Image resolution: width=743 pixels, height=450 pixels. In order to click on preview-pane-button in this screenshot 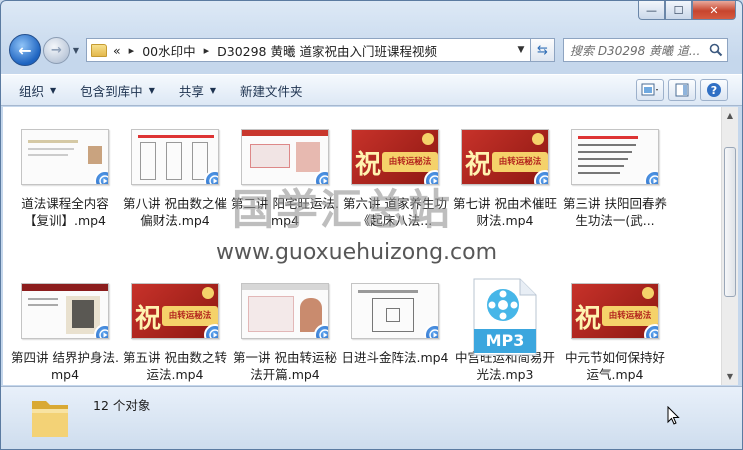, I will do `click(682, 90)`.